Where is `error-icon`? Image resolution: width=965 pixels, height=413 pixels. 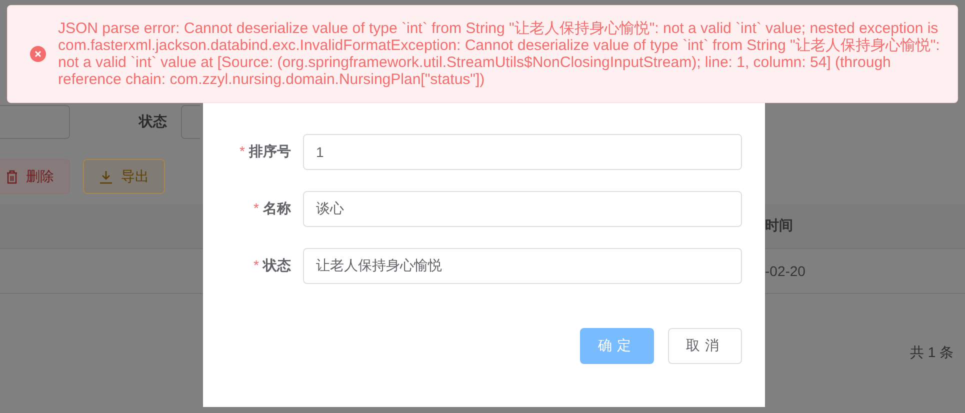 error-icon is located at coordinates (38, 54).